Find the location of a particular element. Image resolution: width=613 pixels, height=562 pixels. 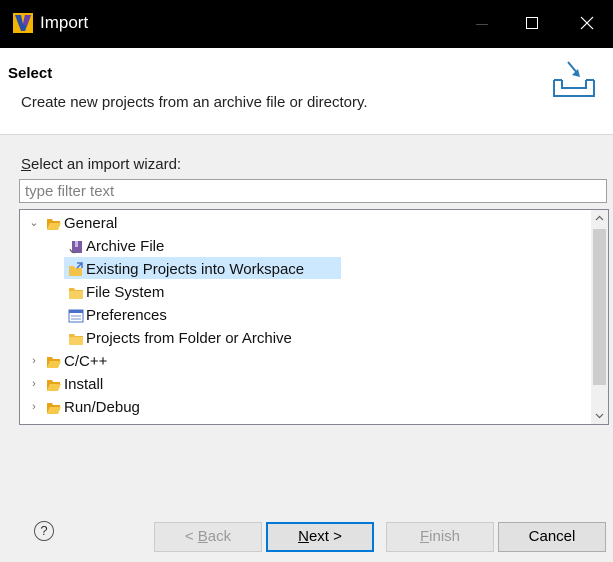

tree-item-label: C/C++ is located at coordinates (86, 361).